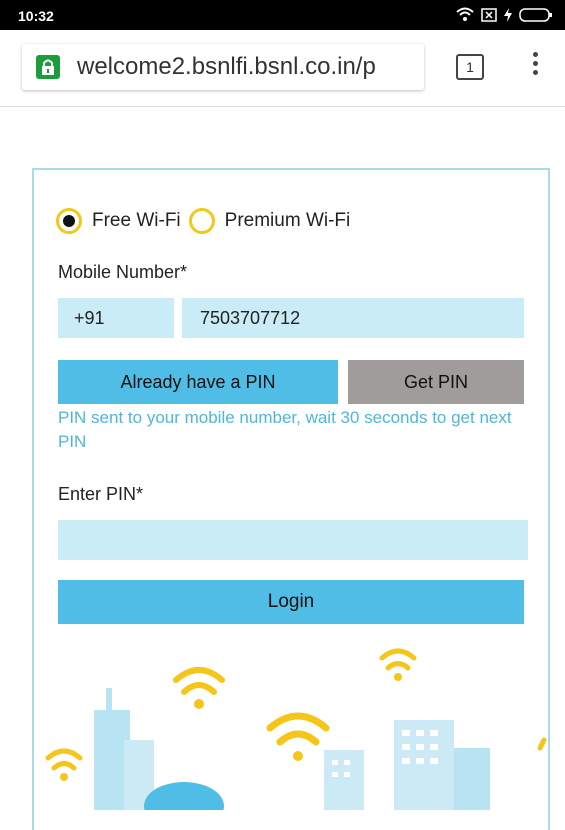 This screenshot has width=565, height=830. Describe the element at coordinates (136, 221) in the screenshot. I see `free-wifi-label: Free Wi-Fi` at that location.